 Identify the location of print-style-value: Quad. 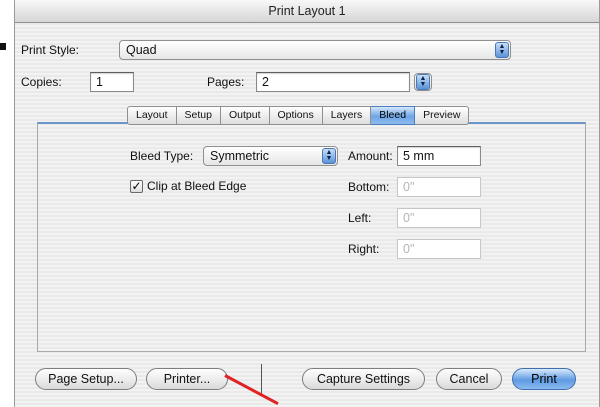
(141, 50).